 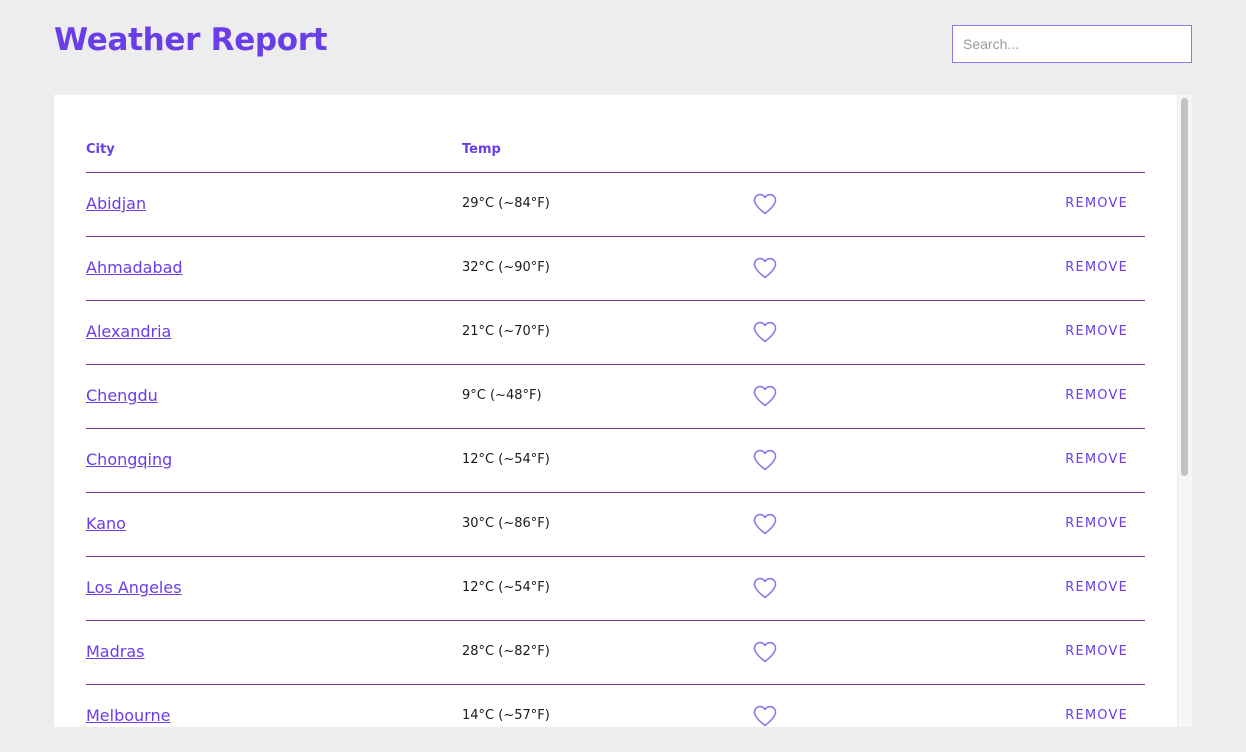 I want to click on table-row: Ahmadabad 32°C (~90°F) REMOVE, so click(x=615, y=269).